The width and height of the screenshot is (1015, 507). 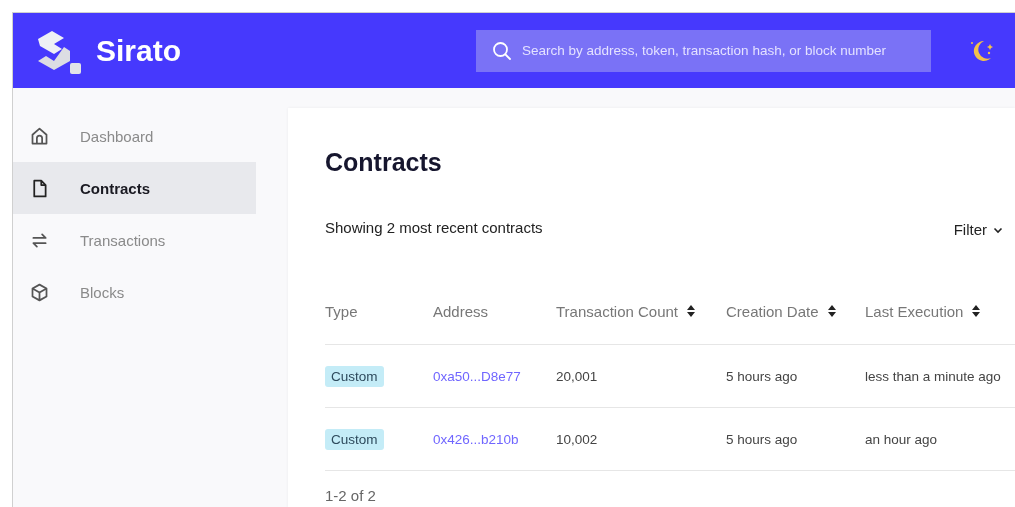 I want to click on page-title: Contracts, so click(x=384, y=162).